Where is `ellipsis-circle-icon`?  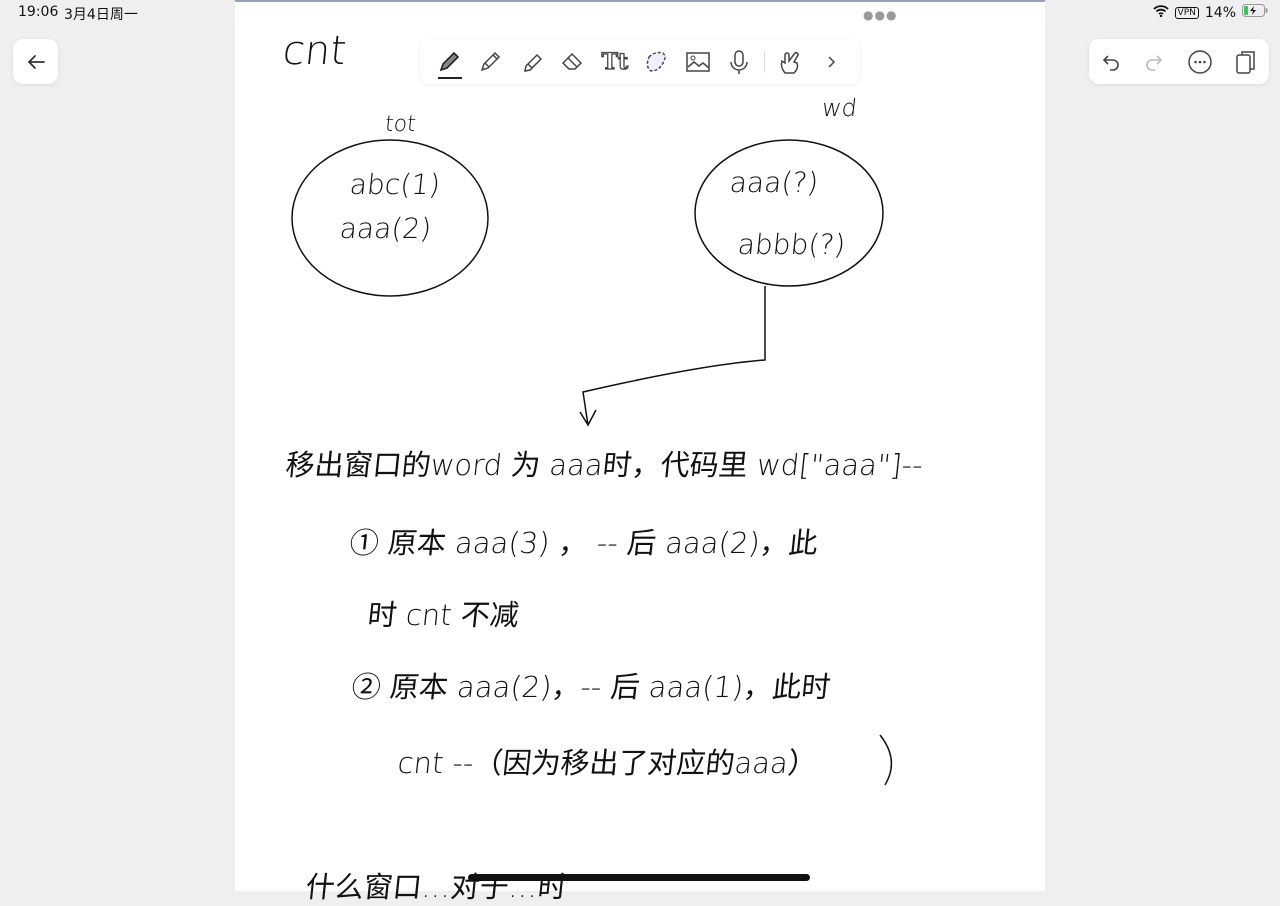 ellipsis-circle-icon is located at coordinates (1200, 62).